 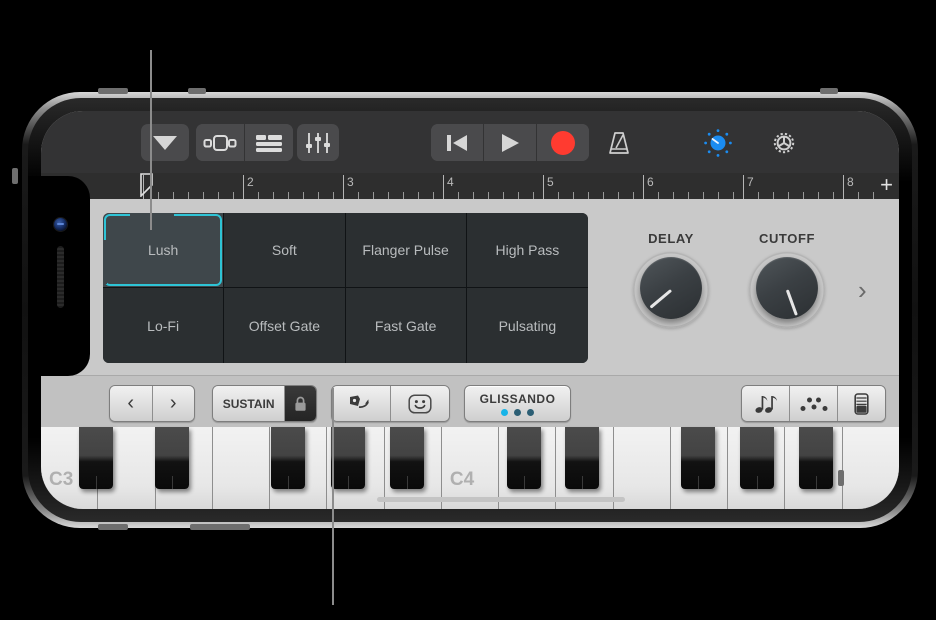 I want to click on faders-icon, so click(x=318, y=143).